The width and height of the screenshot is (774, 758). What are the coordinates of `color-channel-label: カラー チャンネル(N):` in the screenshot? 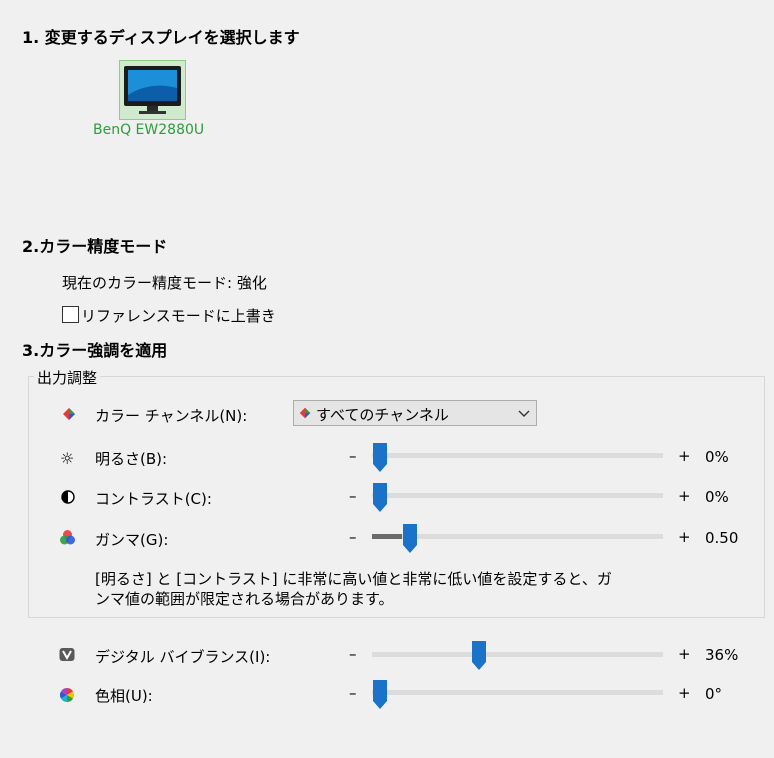 It's located at (171, 416).